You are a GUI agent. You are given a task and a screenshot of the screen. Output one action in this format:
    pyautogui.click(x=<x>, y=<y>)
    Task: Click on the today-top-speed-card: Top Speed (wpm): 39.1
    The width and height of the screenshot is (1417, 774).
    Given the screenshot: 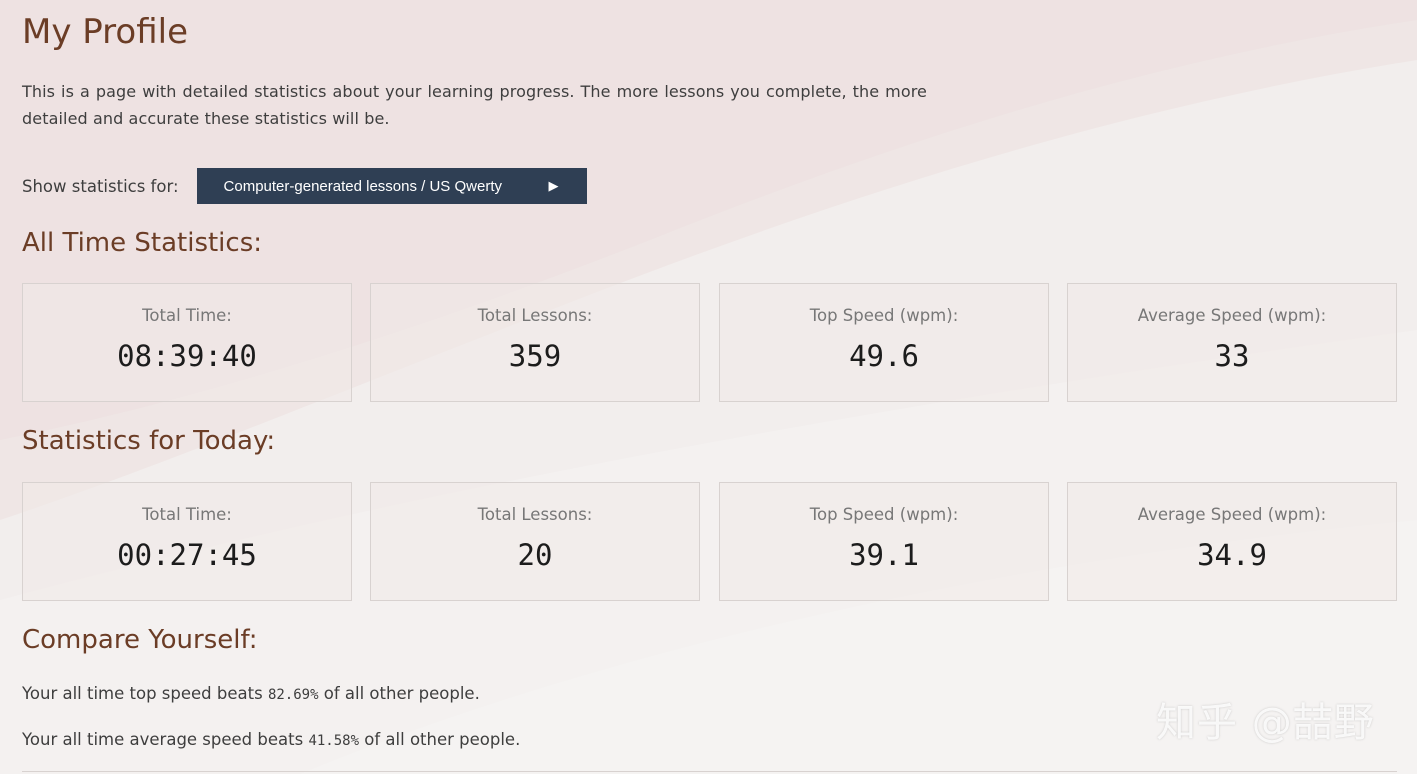 What is the action you would take?
    pyautogui.click(x=884, y=541)
    